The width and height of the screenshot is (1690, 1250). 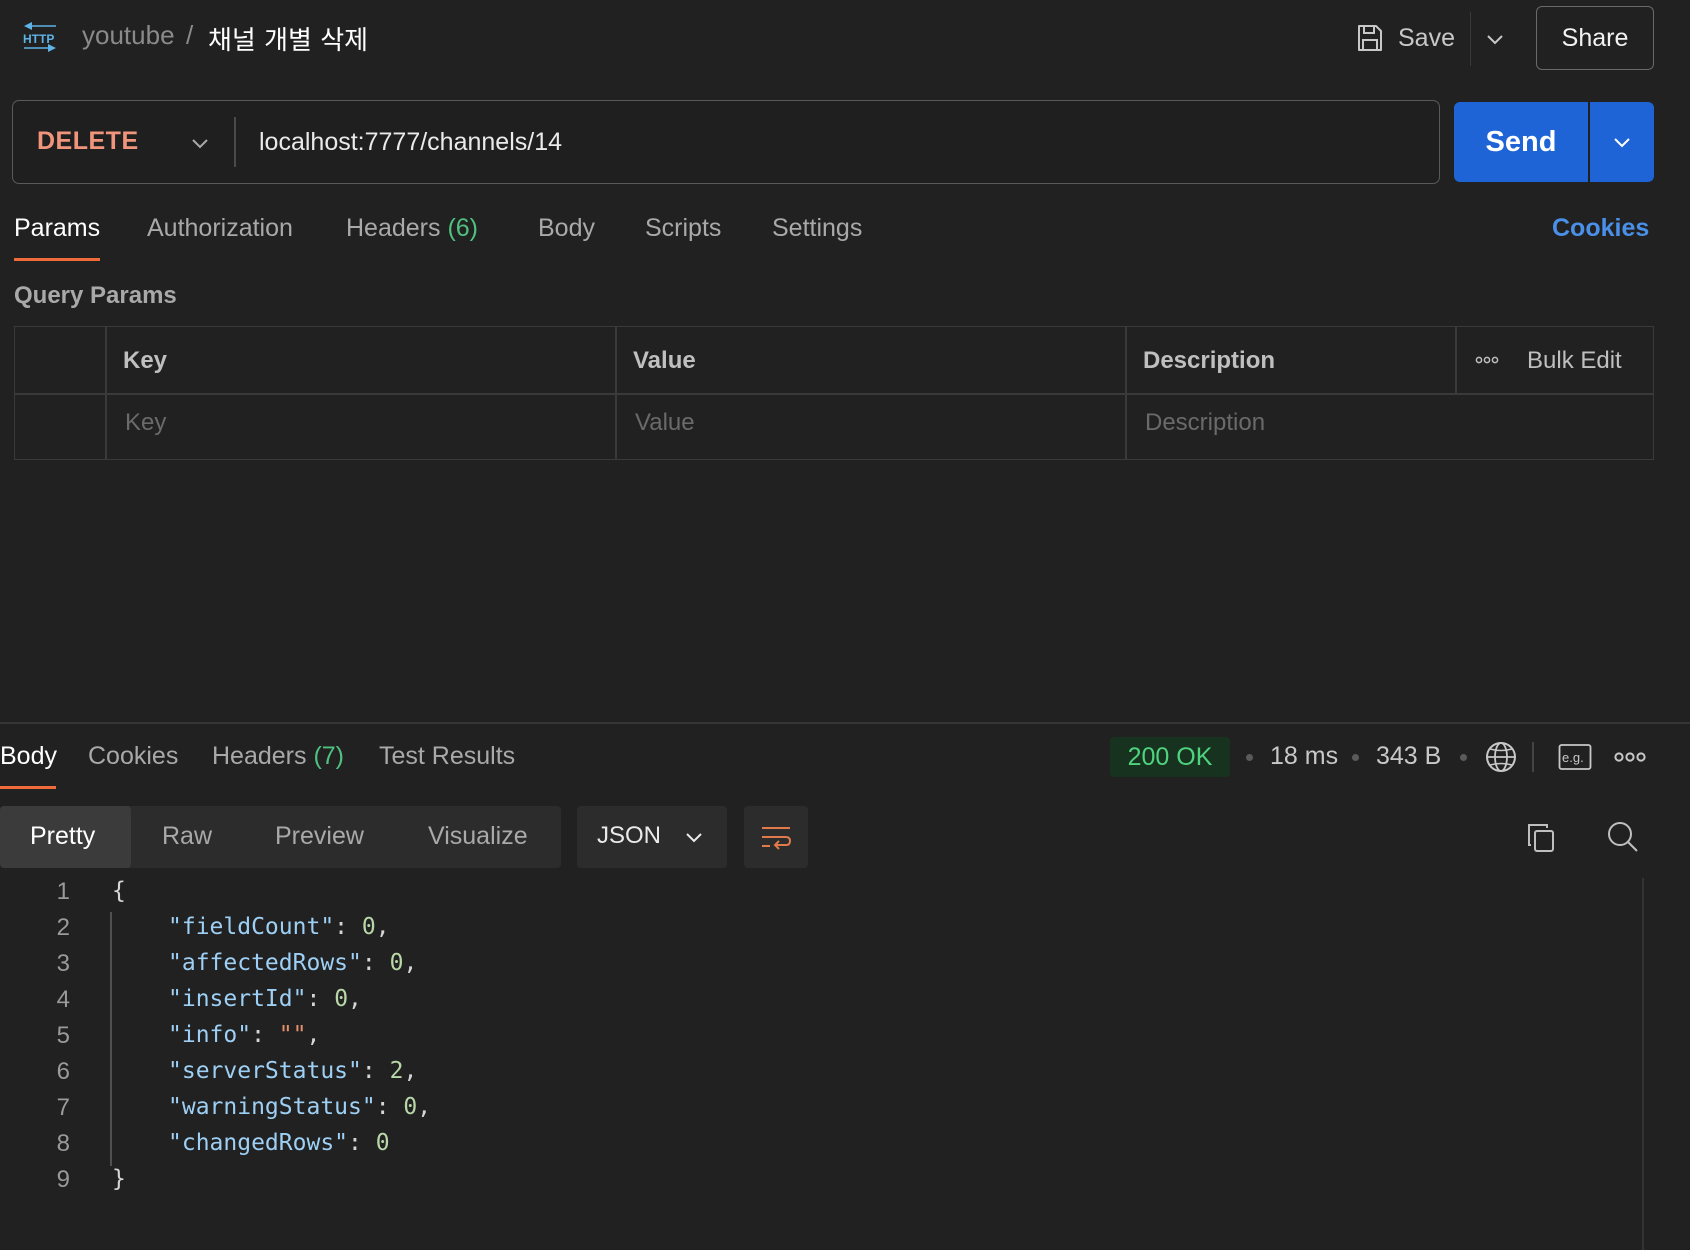 I want to click on line-number: 7, so click(x=63, y=1107).